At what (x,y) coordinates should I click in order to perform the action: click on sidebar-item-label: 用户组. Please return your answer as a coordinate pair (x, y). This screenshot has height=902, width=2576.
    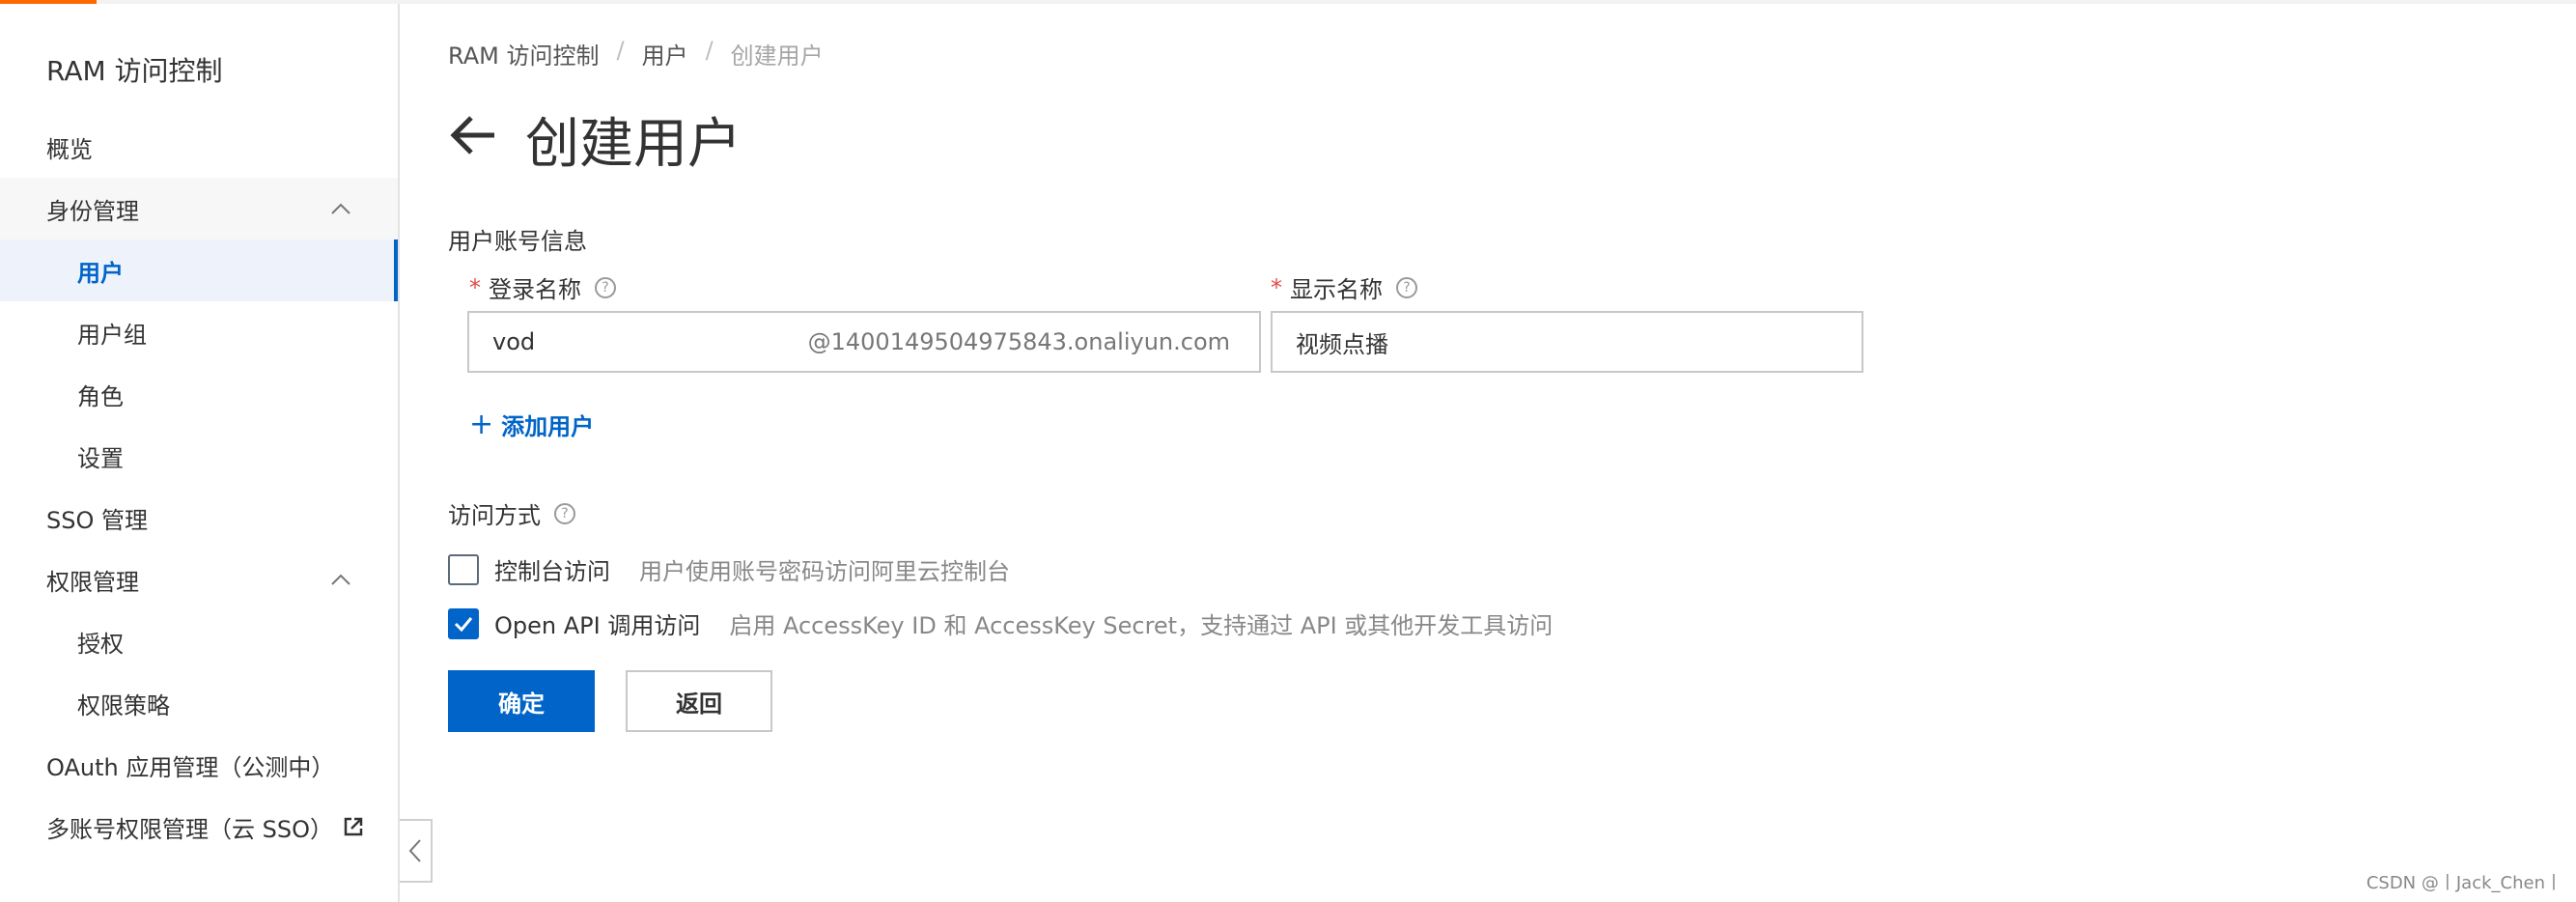
    Looking at the image, I should click on (112, 335).